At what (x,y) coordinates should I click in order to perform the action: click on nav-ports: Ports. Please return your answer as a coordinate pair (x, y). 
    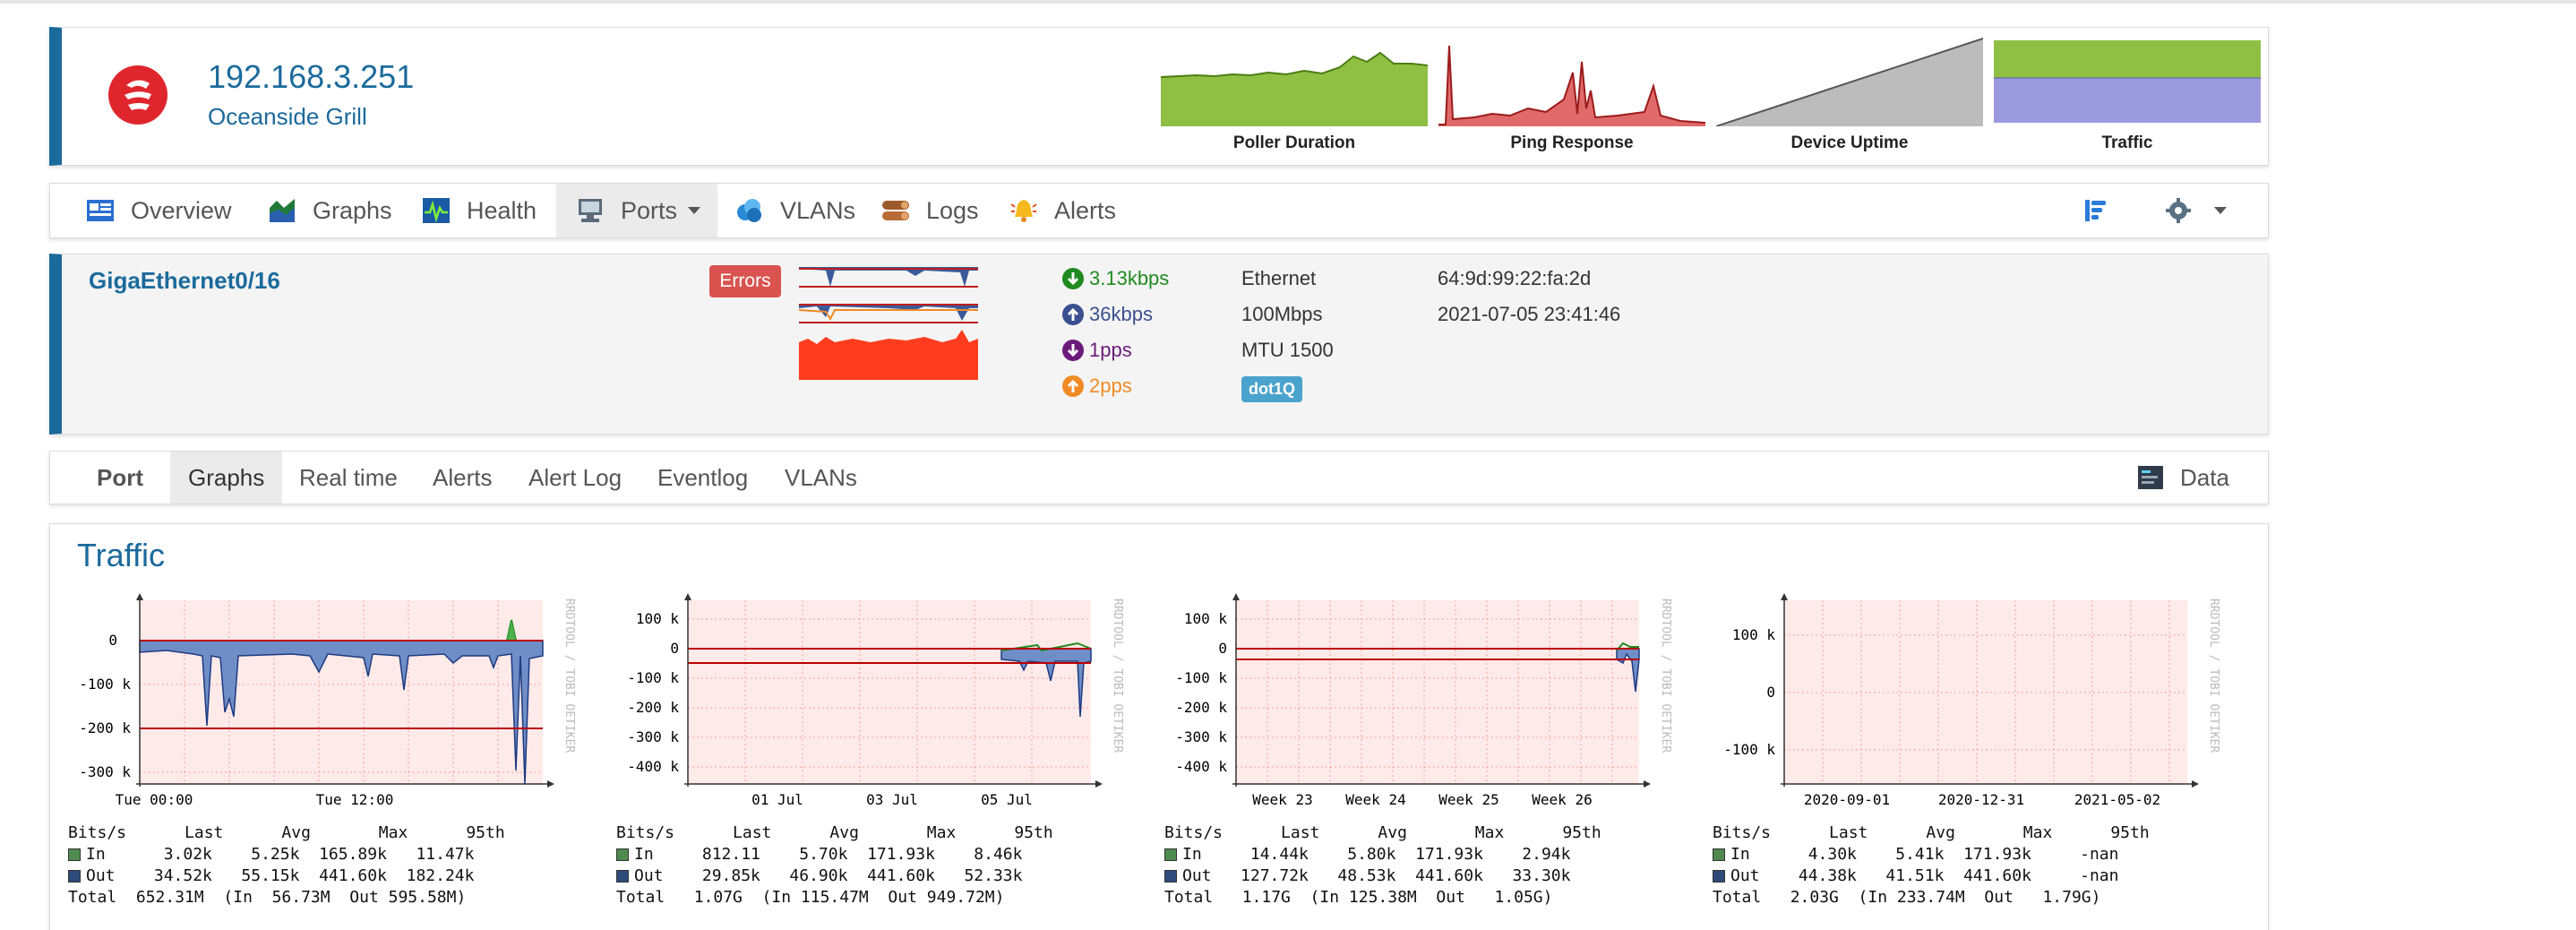
    Looking at the image, I should click on (636, 211).